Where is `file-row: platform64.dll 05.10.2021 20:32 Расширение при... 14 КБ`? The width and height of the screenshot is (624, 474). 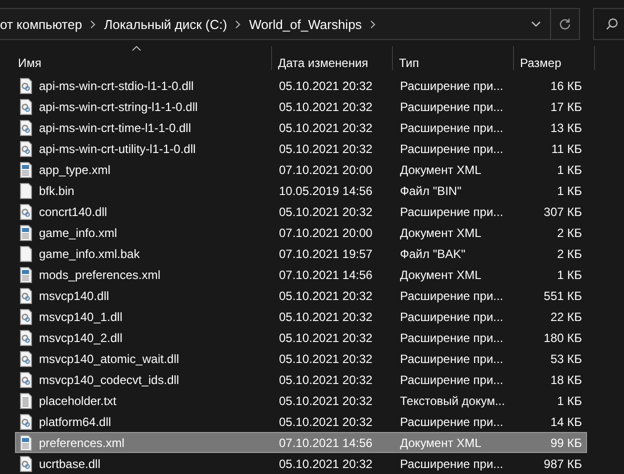 file-row: platform64.dll 05.10.2021 20:32 Расширение при... 14 КБ is located at coordinates (301, 421).